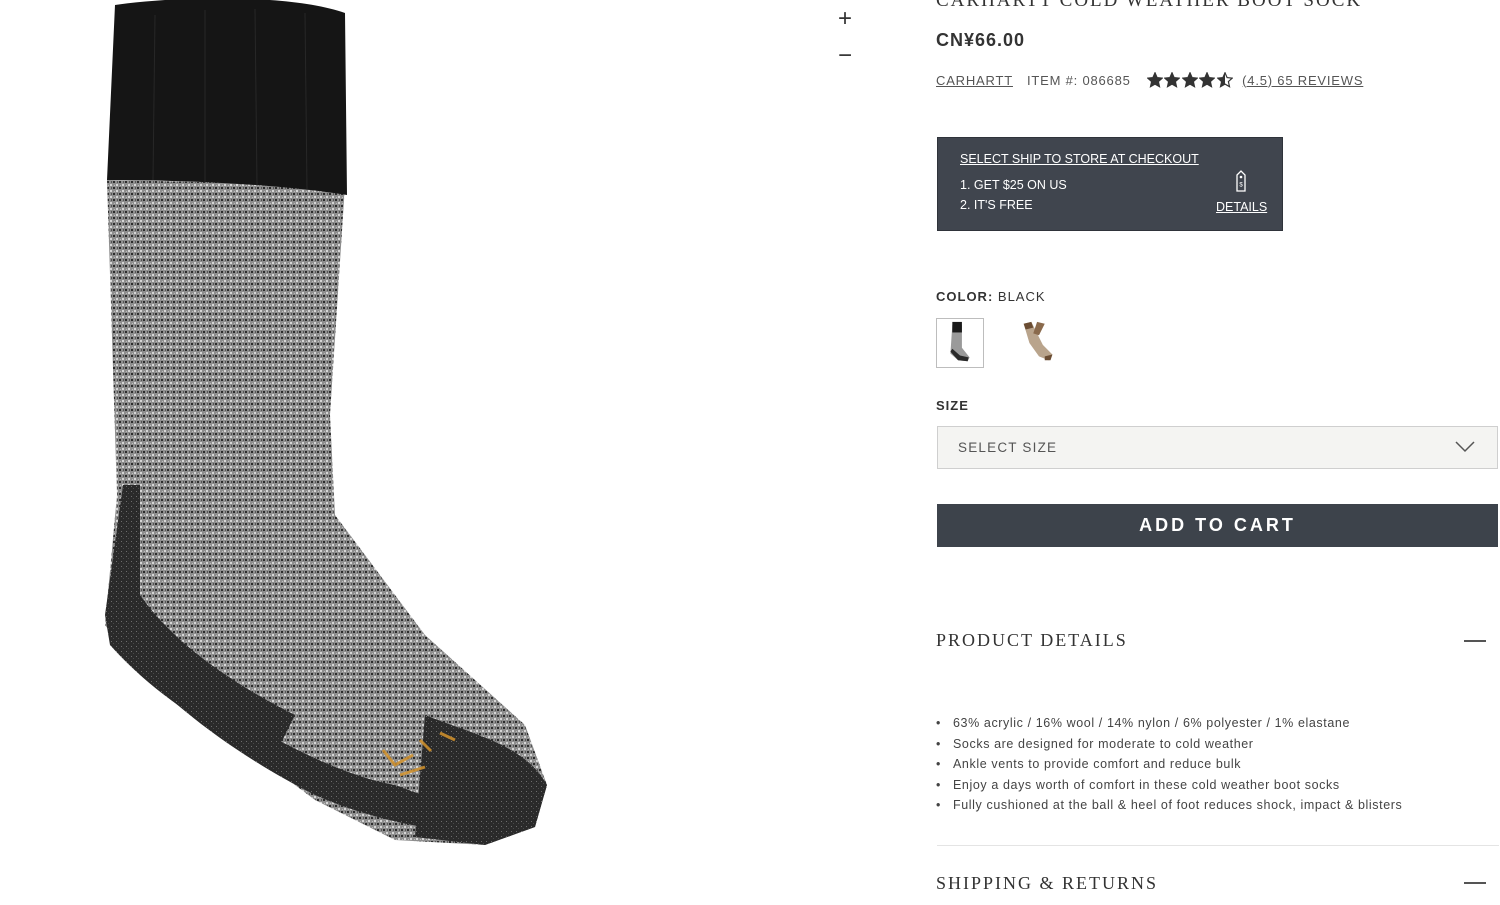 The width and height of the screenshot is (1500, 905). I want to click on product-price: CN¥66.00, so click(981, 40).